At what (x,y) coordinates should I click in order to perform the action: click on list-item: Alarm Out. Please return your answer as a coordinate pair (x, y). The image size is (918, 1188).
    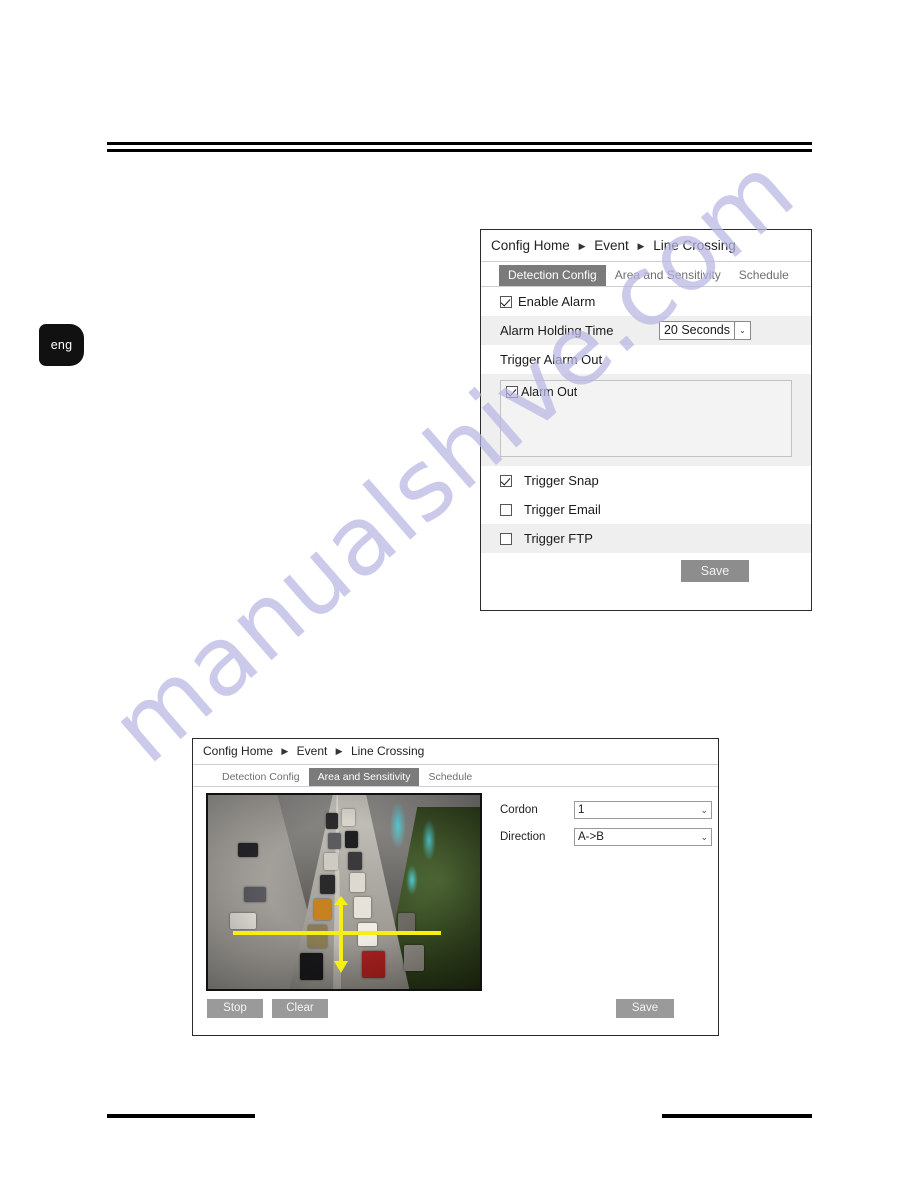
    Looking at the image, I should click on (646, 392).